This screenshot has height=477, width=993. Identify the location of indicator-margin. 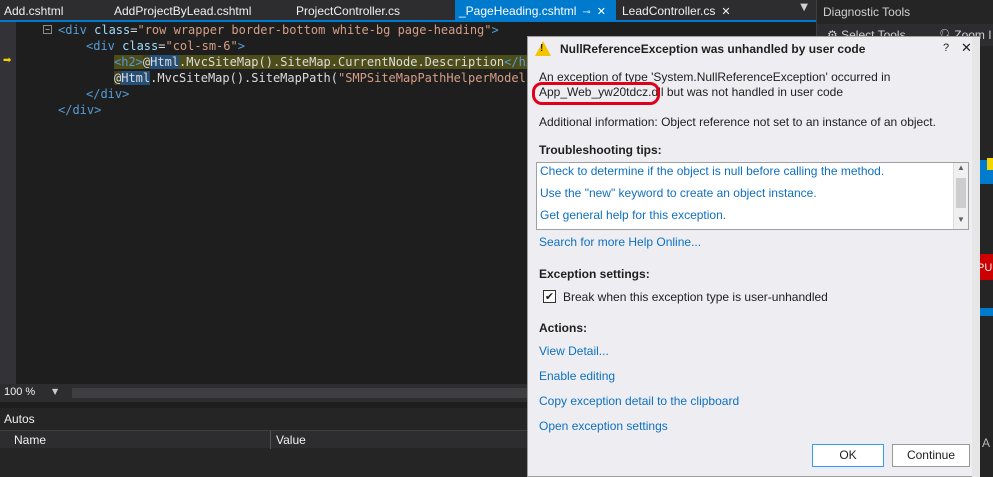
(8, 203).